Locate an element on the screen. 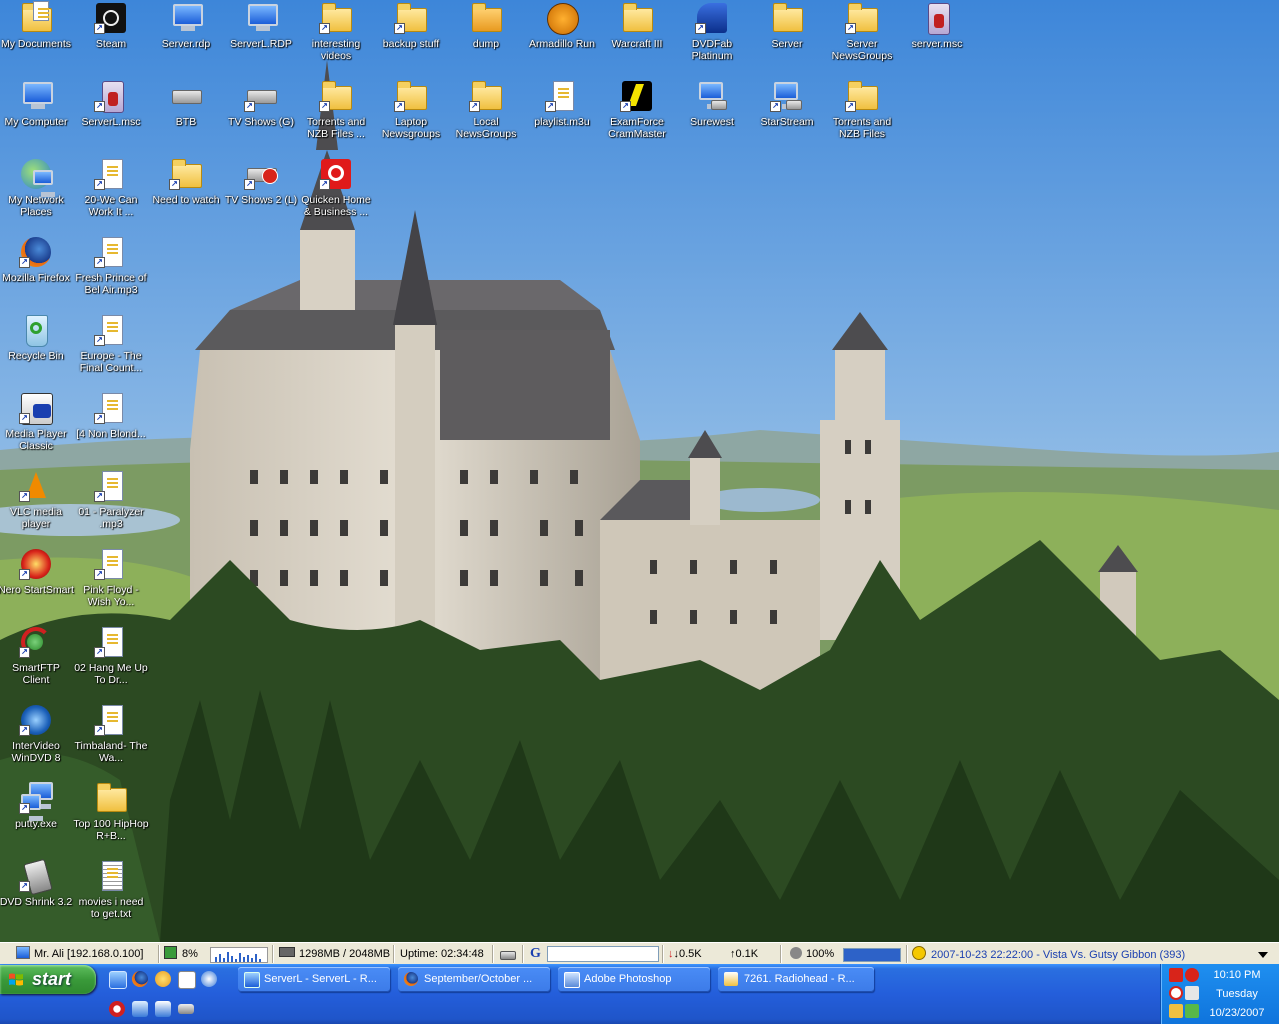  desktop-icon-need-to-watch: ↗ Need to watch is located at coordinates (186, 182).